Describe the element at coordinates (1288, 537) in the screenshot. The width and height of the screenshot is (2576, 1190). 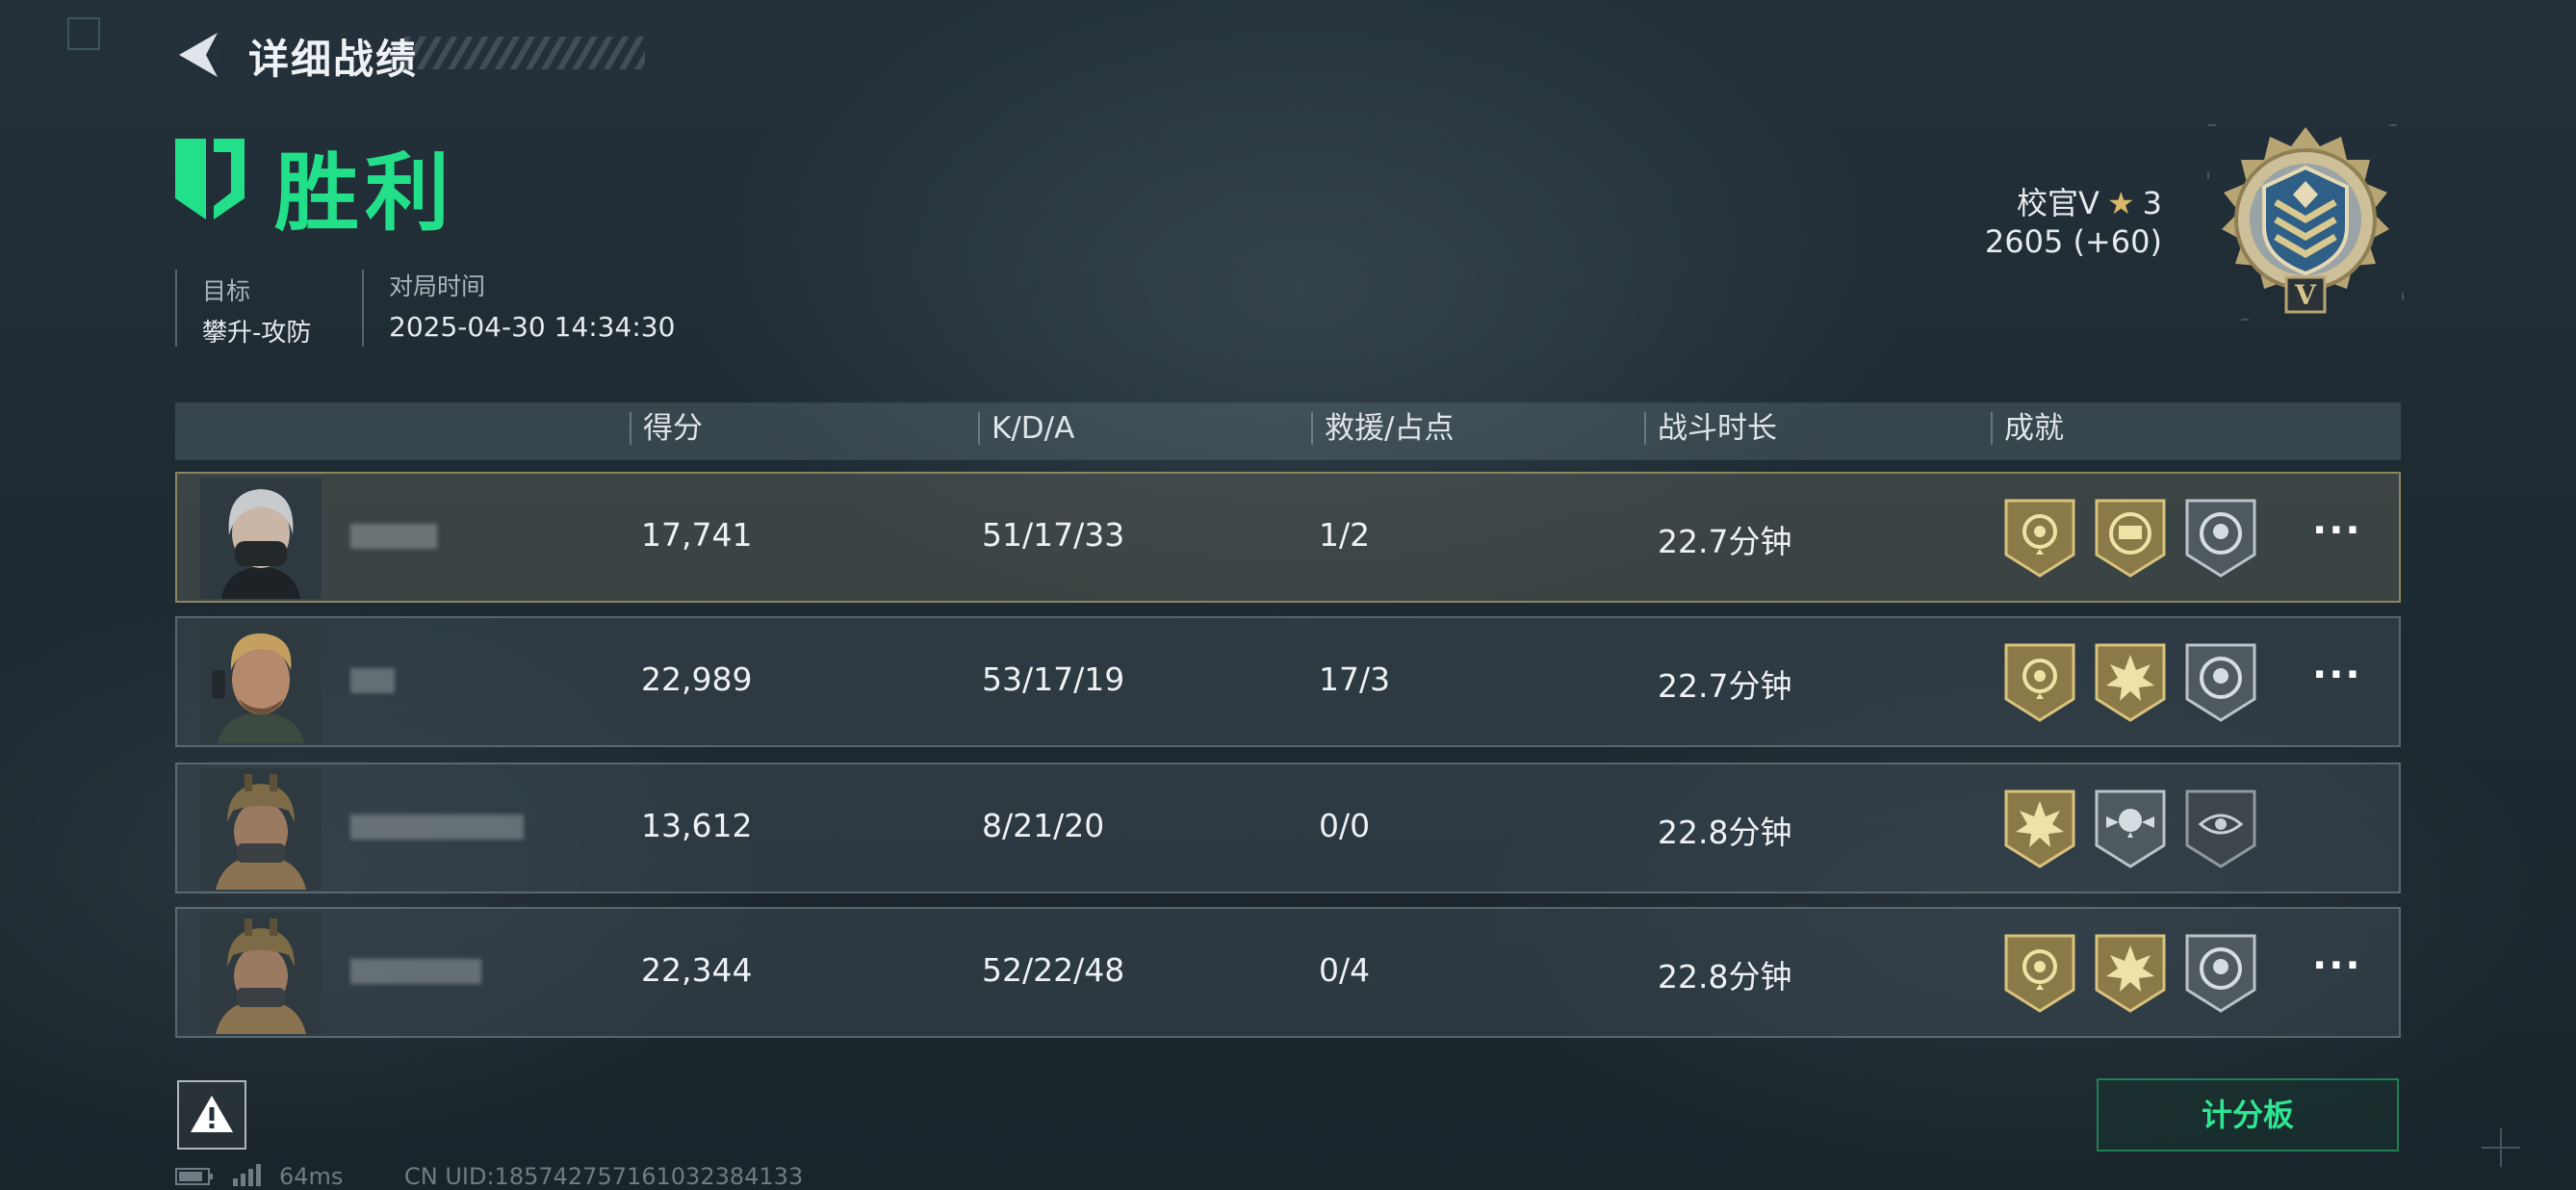
I see `table-row: 17,741 51/17/33 1/2 22.7分钟 ···` at that location.